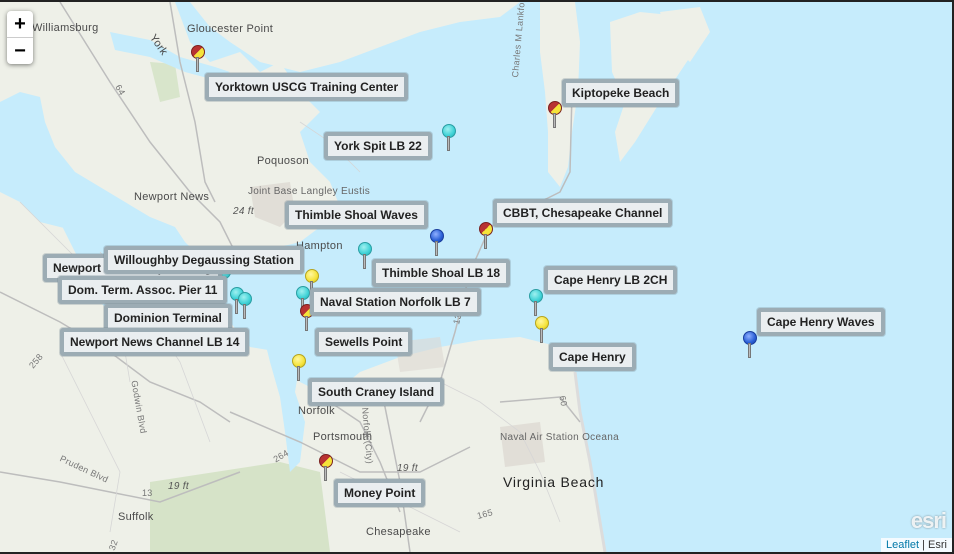 Image resolution: width=954 pixels, height=554 pixels. Describe the element at coordinates (563, 401) in the screenshot. I see `road-shield: 60` at that location.